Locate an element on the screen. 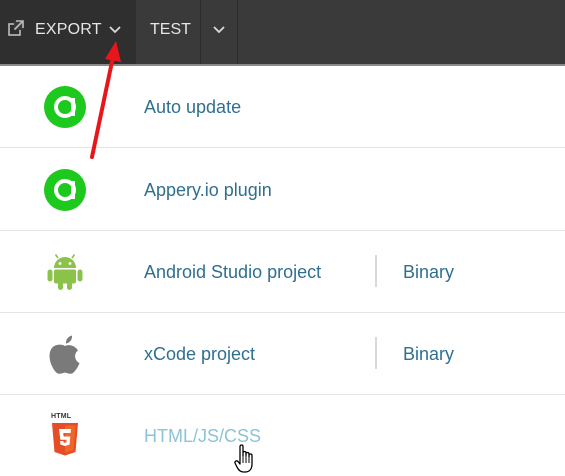 The height and width of the screenshot is (476, 565). menu-item-label: xCode project is located at coordinates (199, 354).